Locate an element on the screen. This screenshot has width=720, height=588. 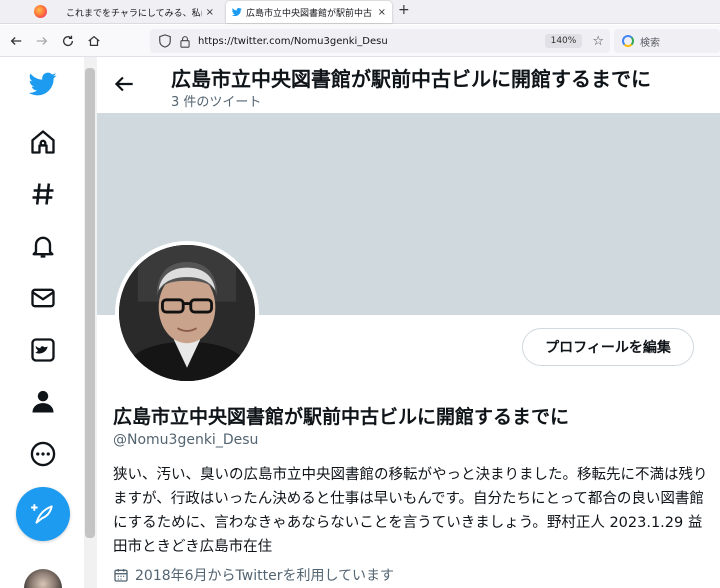
lock-icon is located at coordinates (185, 41).